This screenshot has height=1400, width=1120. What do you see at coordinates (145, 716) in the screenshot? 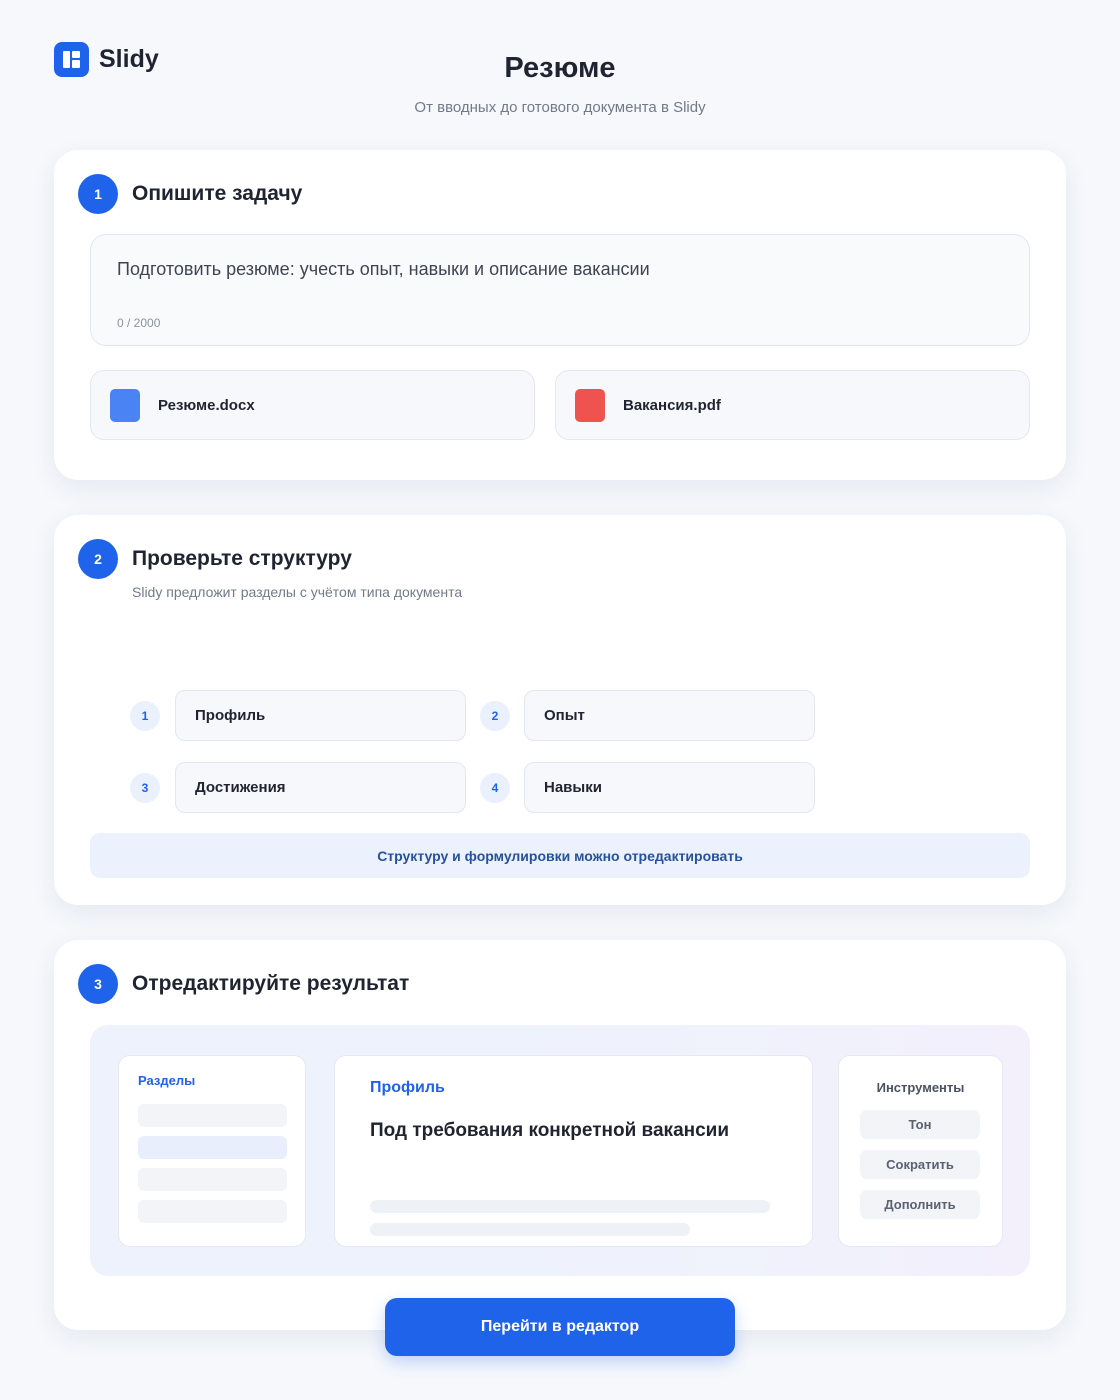
I see `section-number: 1` at bounding box center [145, 716].